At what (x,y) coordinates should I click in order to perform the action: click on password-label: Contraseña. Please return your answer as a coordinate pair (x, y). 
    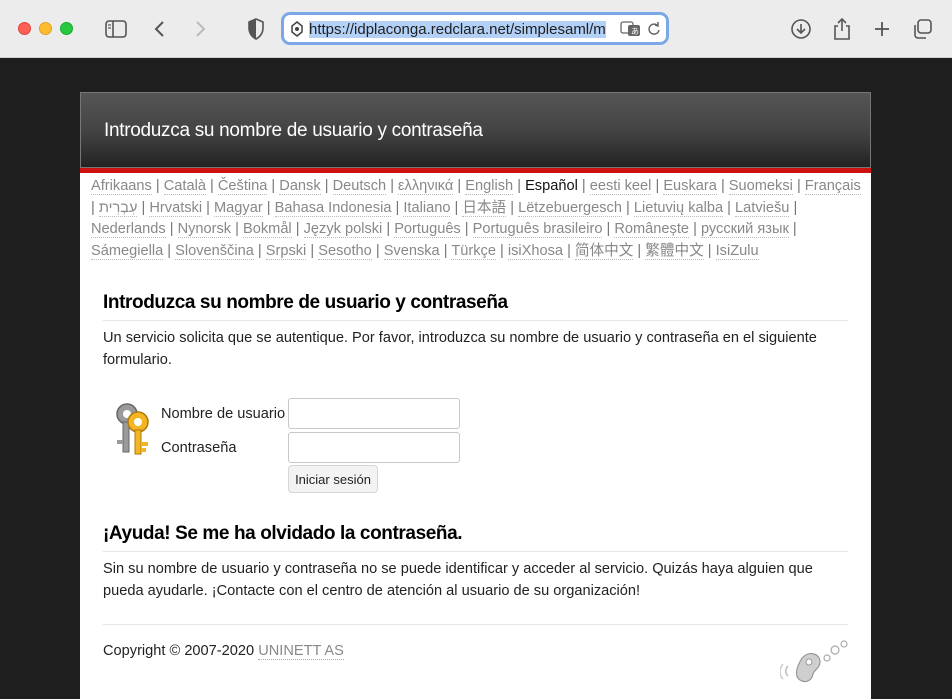
    Looking at the image, I should click on (199, 448).